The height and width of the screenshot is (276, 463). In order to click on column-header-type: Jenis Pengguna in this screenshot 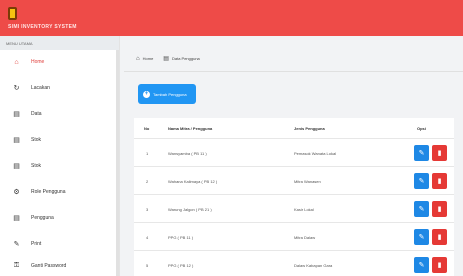, I will do `click(309, 128)`.